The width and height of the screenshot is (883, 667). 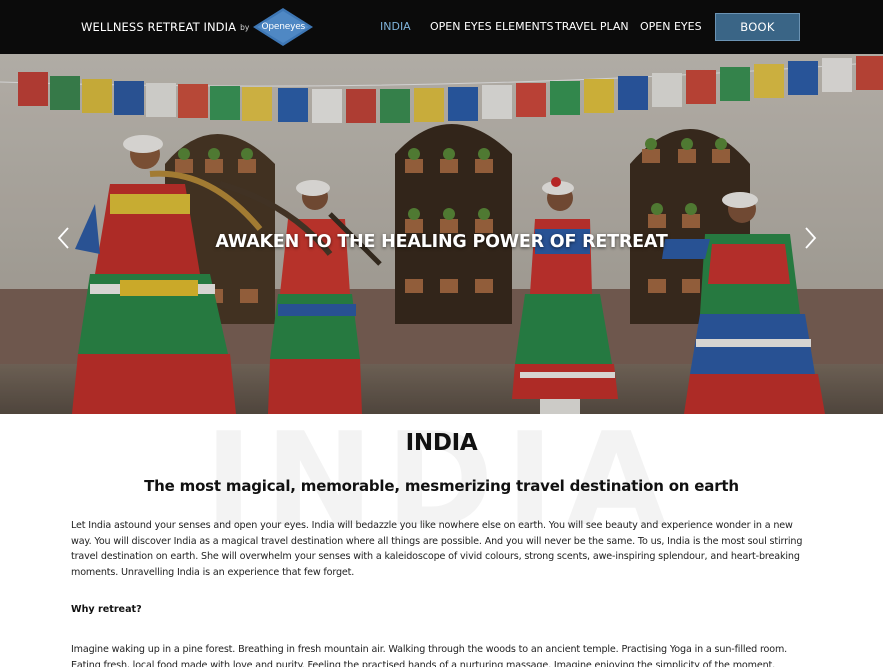 What do you see at coordinates (671, 27) in the screenshot?
I see `nav-open-eyes: OPEN EYES` at bounding box center [671, 27].